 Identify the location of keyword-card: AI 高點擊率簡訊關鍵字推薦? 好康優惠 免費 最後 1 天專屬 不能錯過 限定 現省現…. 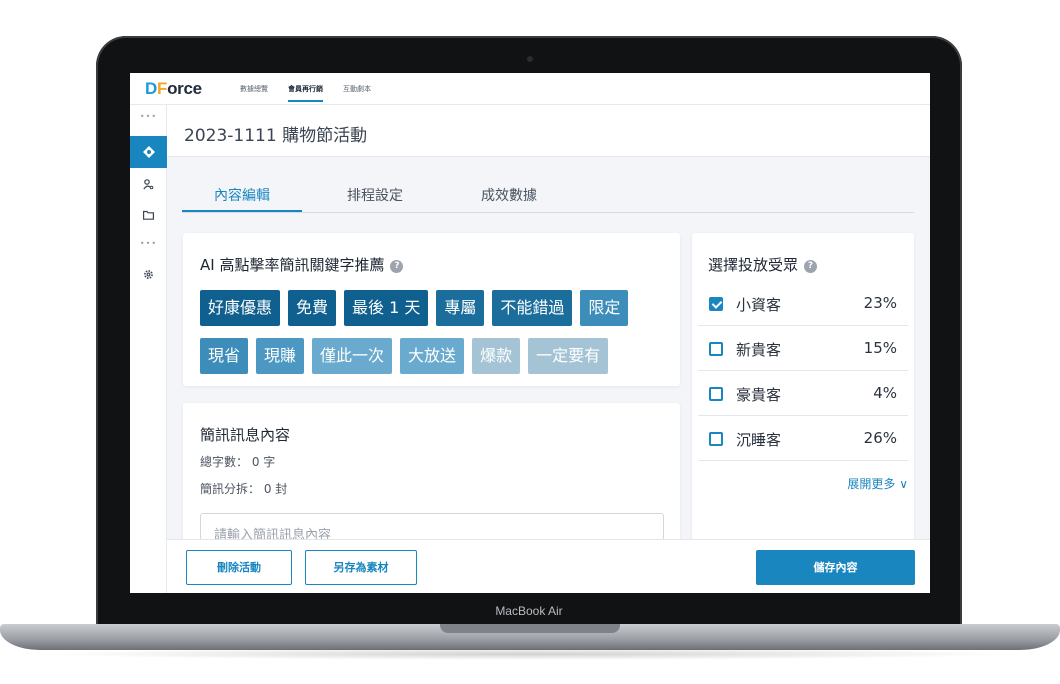
(431, 309).